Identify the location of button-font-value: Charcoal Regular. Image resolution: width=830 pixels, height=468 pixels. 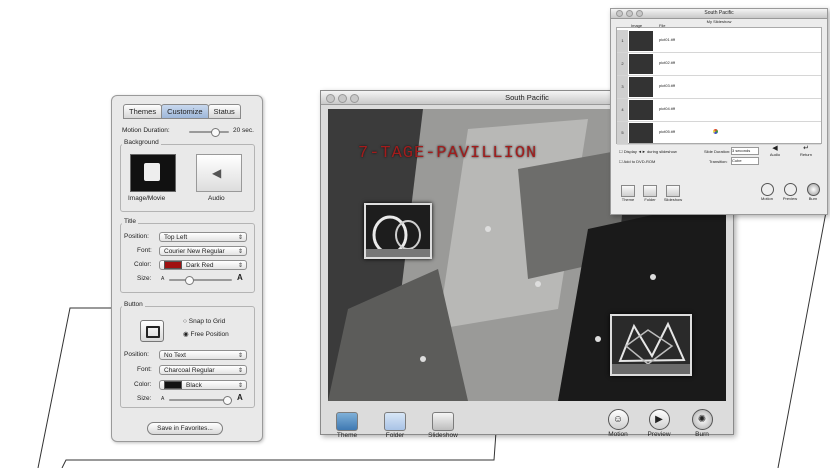
(189, 370).